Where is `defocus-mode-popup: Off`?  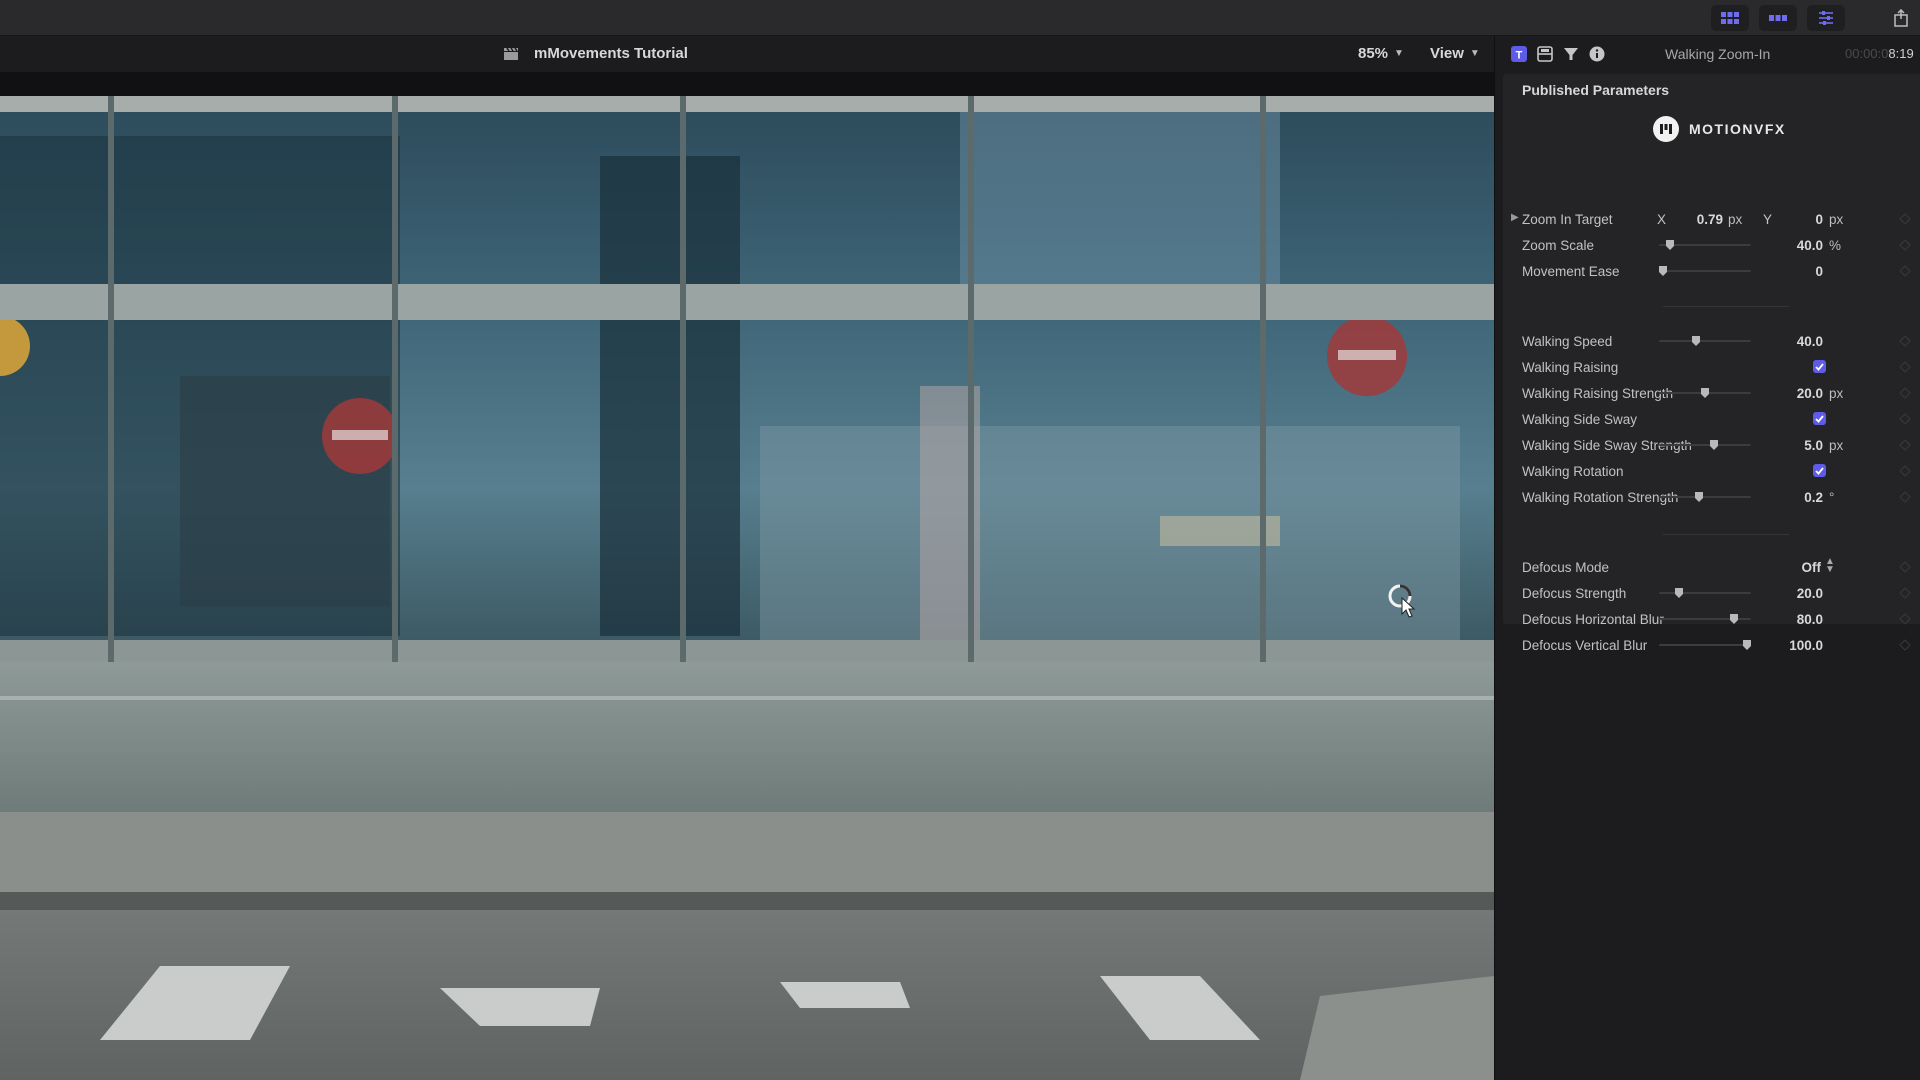
defocus-mode-popup: Off is located at coordinates (1791, 567).